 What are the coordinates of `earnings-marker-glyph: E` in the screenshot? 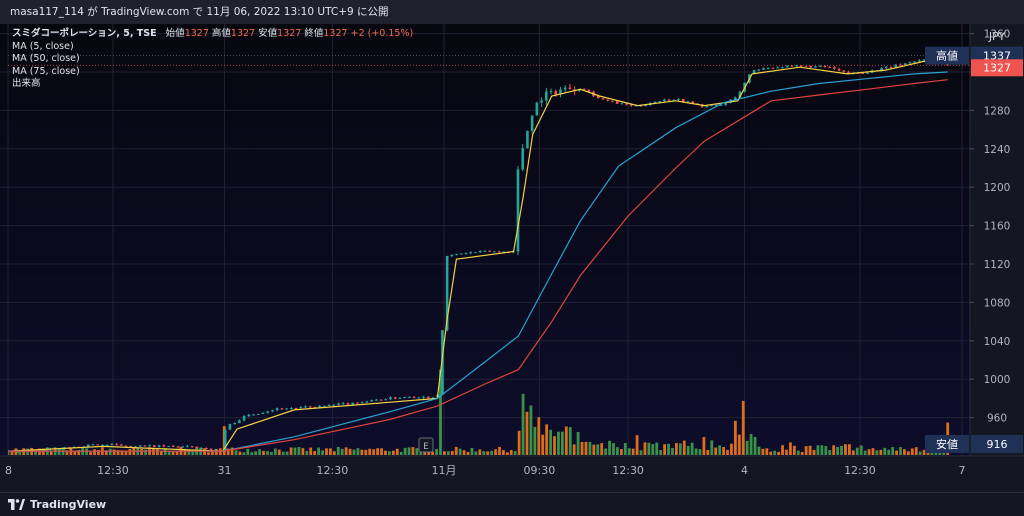 It's located at (426, 447).